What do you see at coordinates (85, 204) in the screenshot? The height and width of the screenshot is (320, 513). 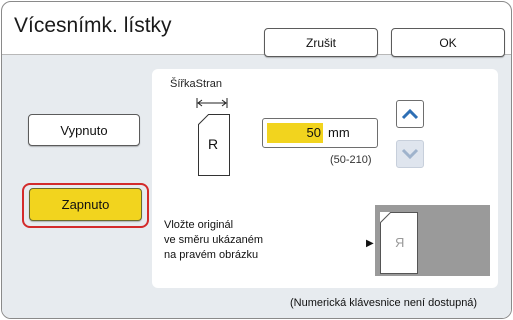 I see `on-button: Zapnuto` at bounding box center [85, 204].